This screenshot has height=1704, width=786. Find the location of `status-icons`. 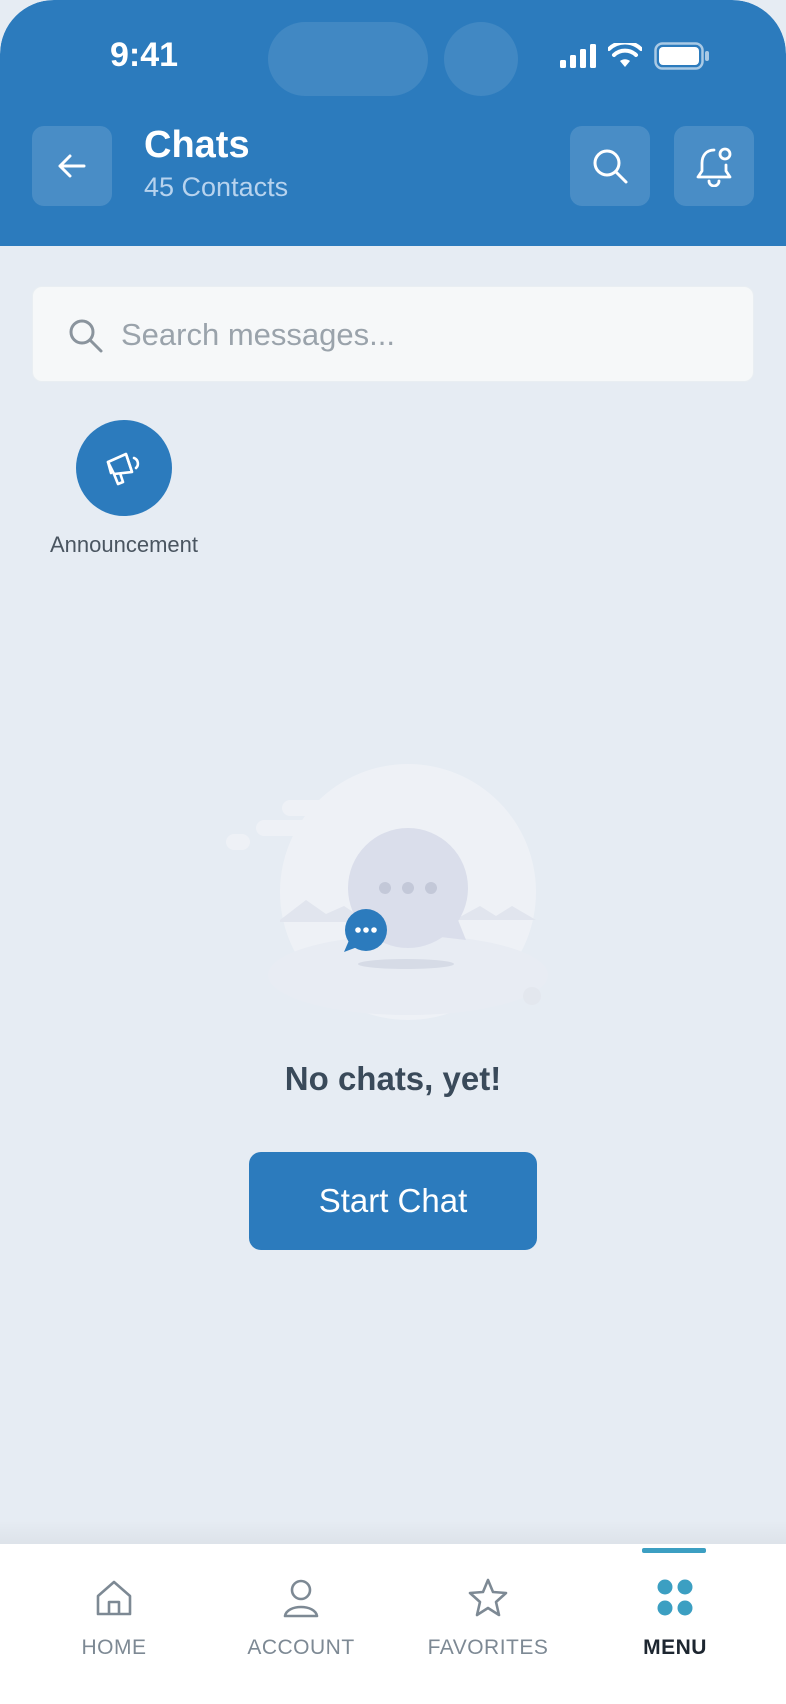

status-icons is located at coordinates (635, 56).